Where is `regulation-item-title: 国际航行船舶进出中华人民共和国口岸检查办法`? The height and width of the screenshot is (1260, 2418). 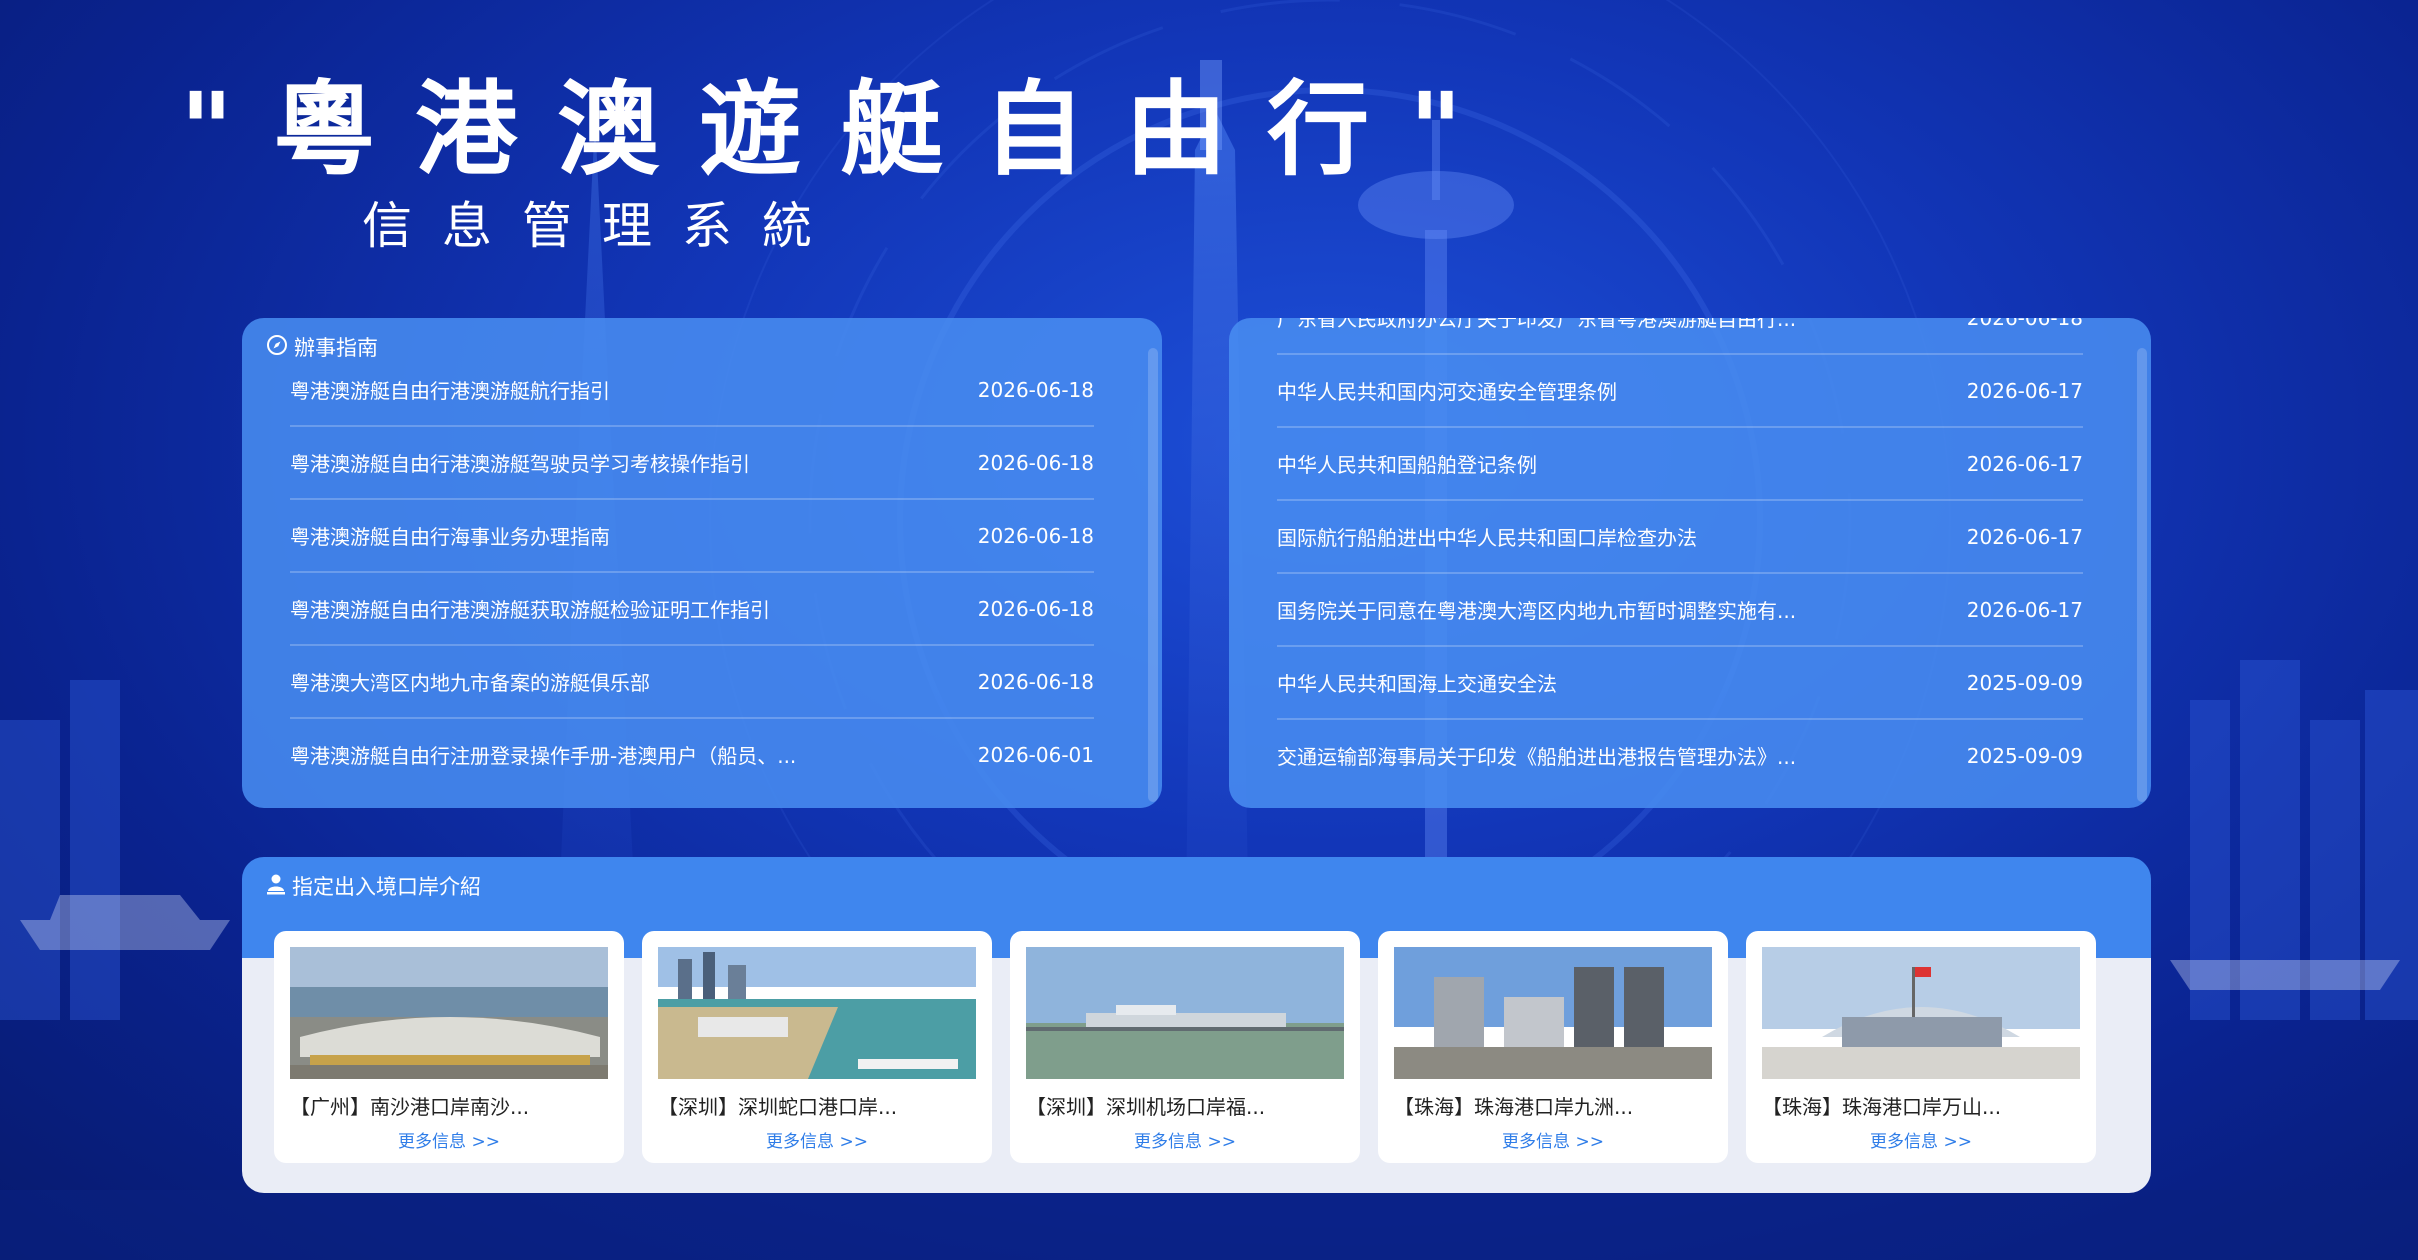
regulation-item-title: 国际航行船舶进出中华人民共和国口岸检查办法 is located at coordinates (1487, 536).